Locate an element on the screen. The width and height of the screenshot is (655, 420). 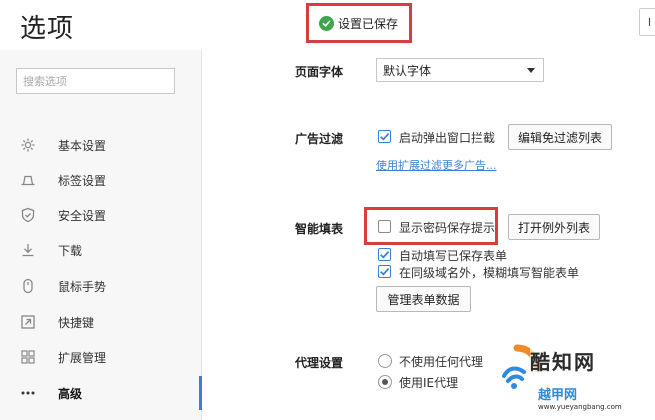
saved-notice: 设置已保存 is located at coordinates (359, 23).